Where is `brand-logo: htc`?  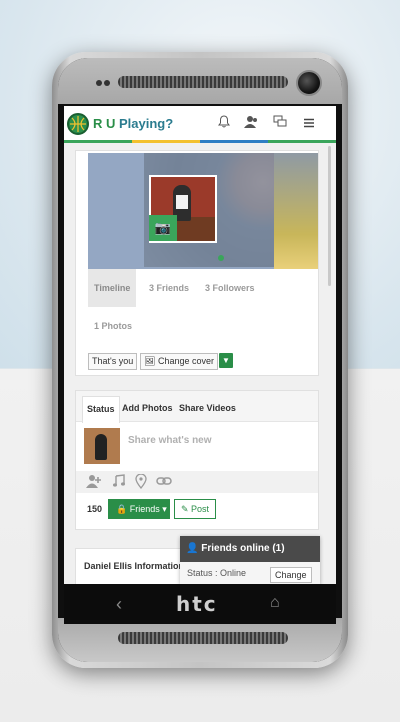
brand-logo: htc is located at coordinates (197, 604).